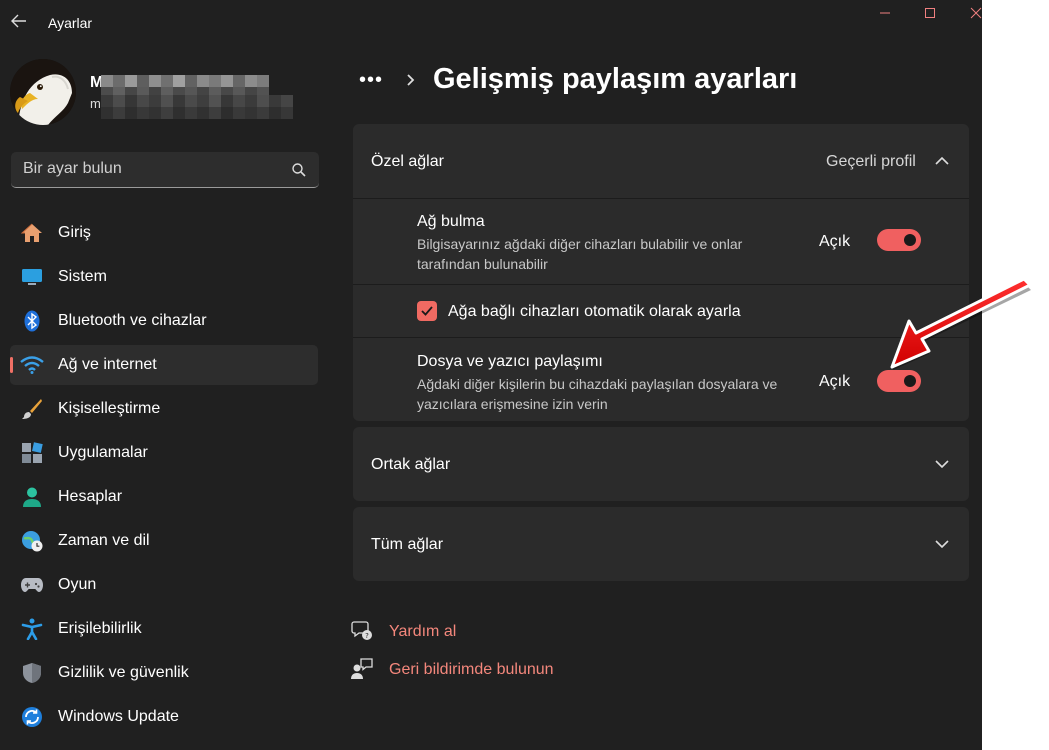 This screenshot has height=750, width=1049. Describe the element at coordinates (70, 23) in the screenshot. I see `app-title: Ayarlar` at that location.